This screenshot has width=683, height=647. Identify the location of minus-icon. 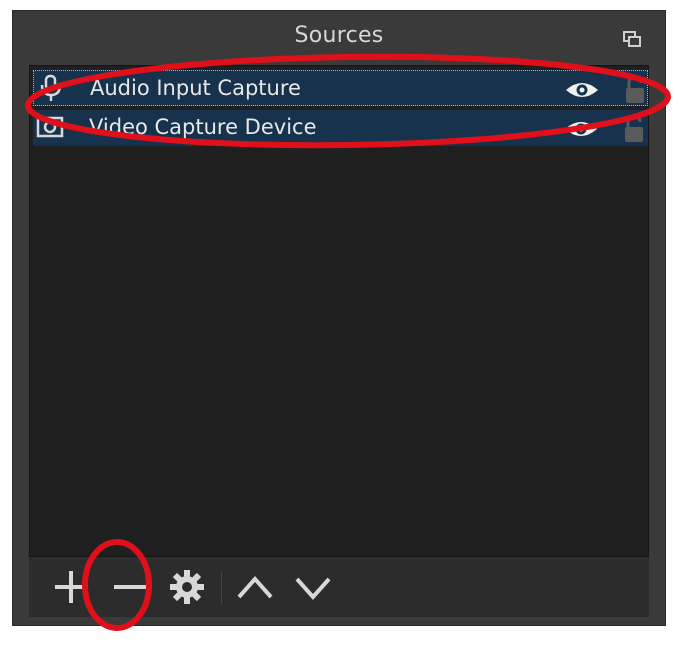
(131, 587).